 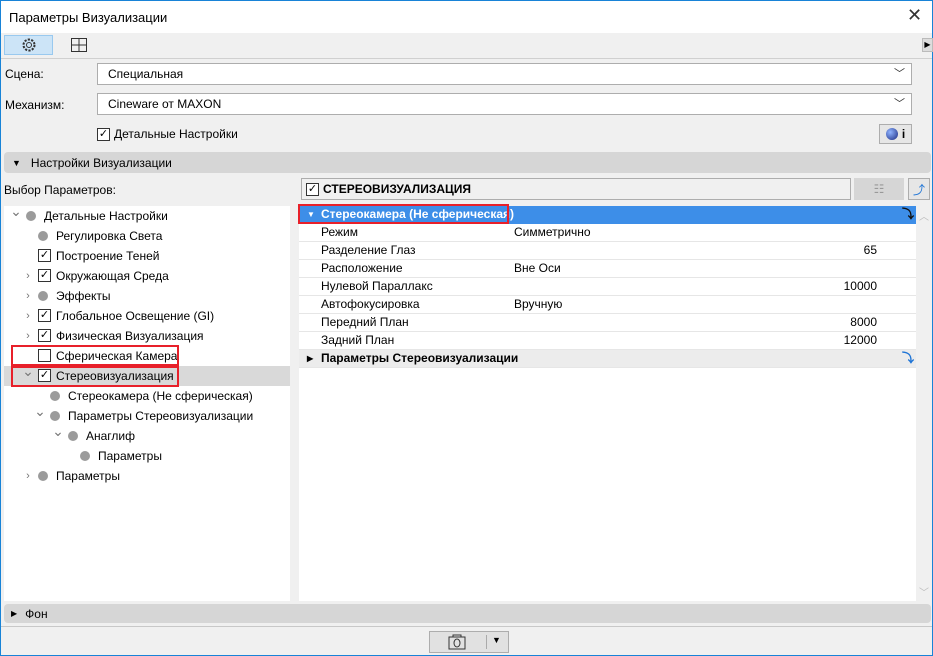 What do you see at coordinates (919, 189) in the screenshot?
I see `export-settings-button: ⤴` at bounding box center [919, 189].